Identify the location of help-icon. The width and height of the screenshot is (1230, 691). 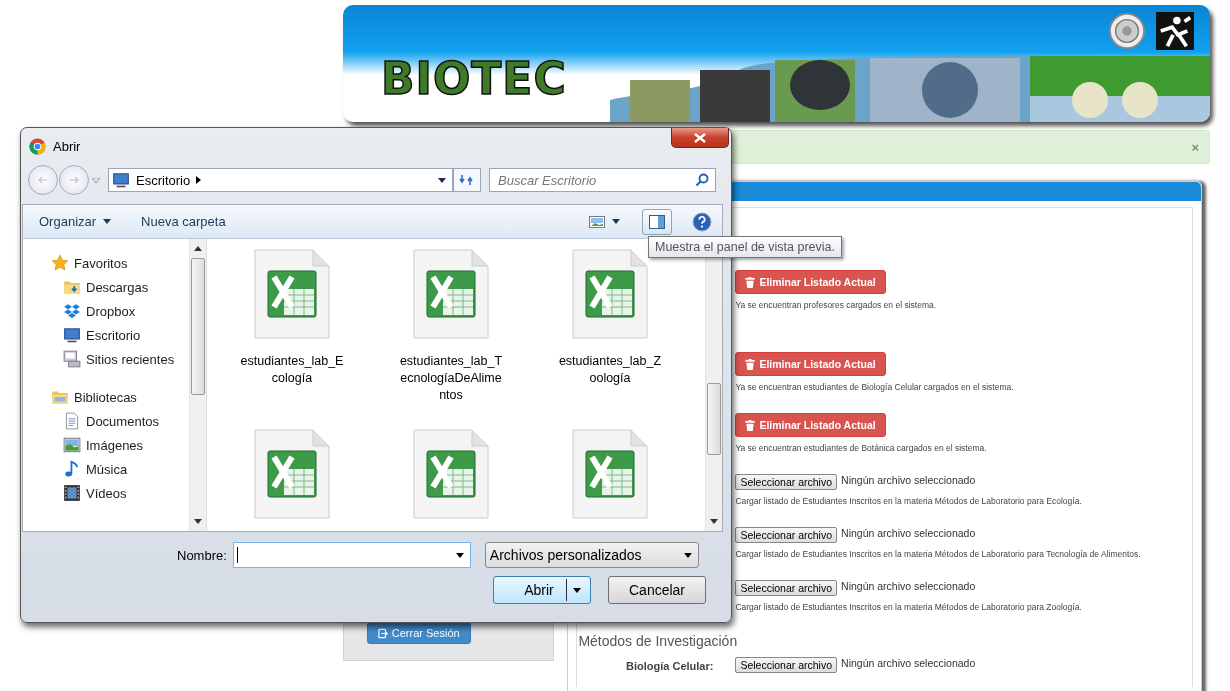
(702, 221).